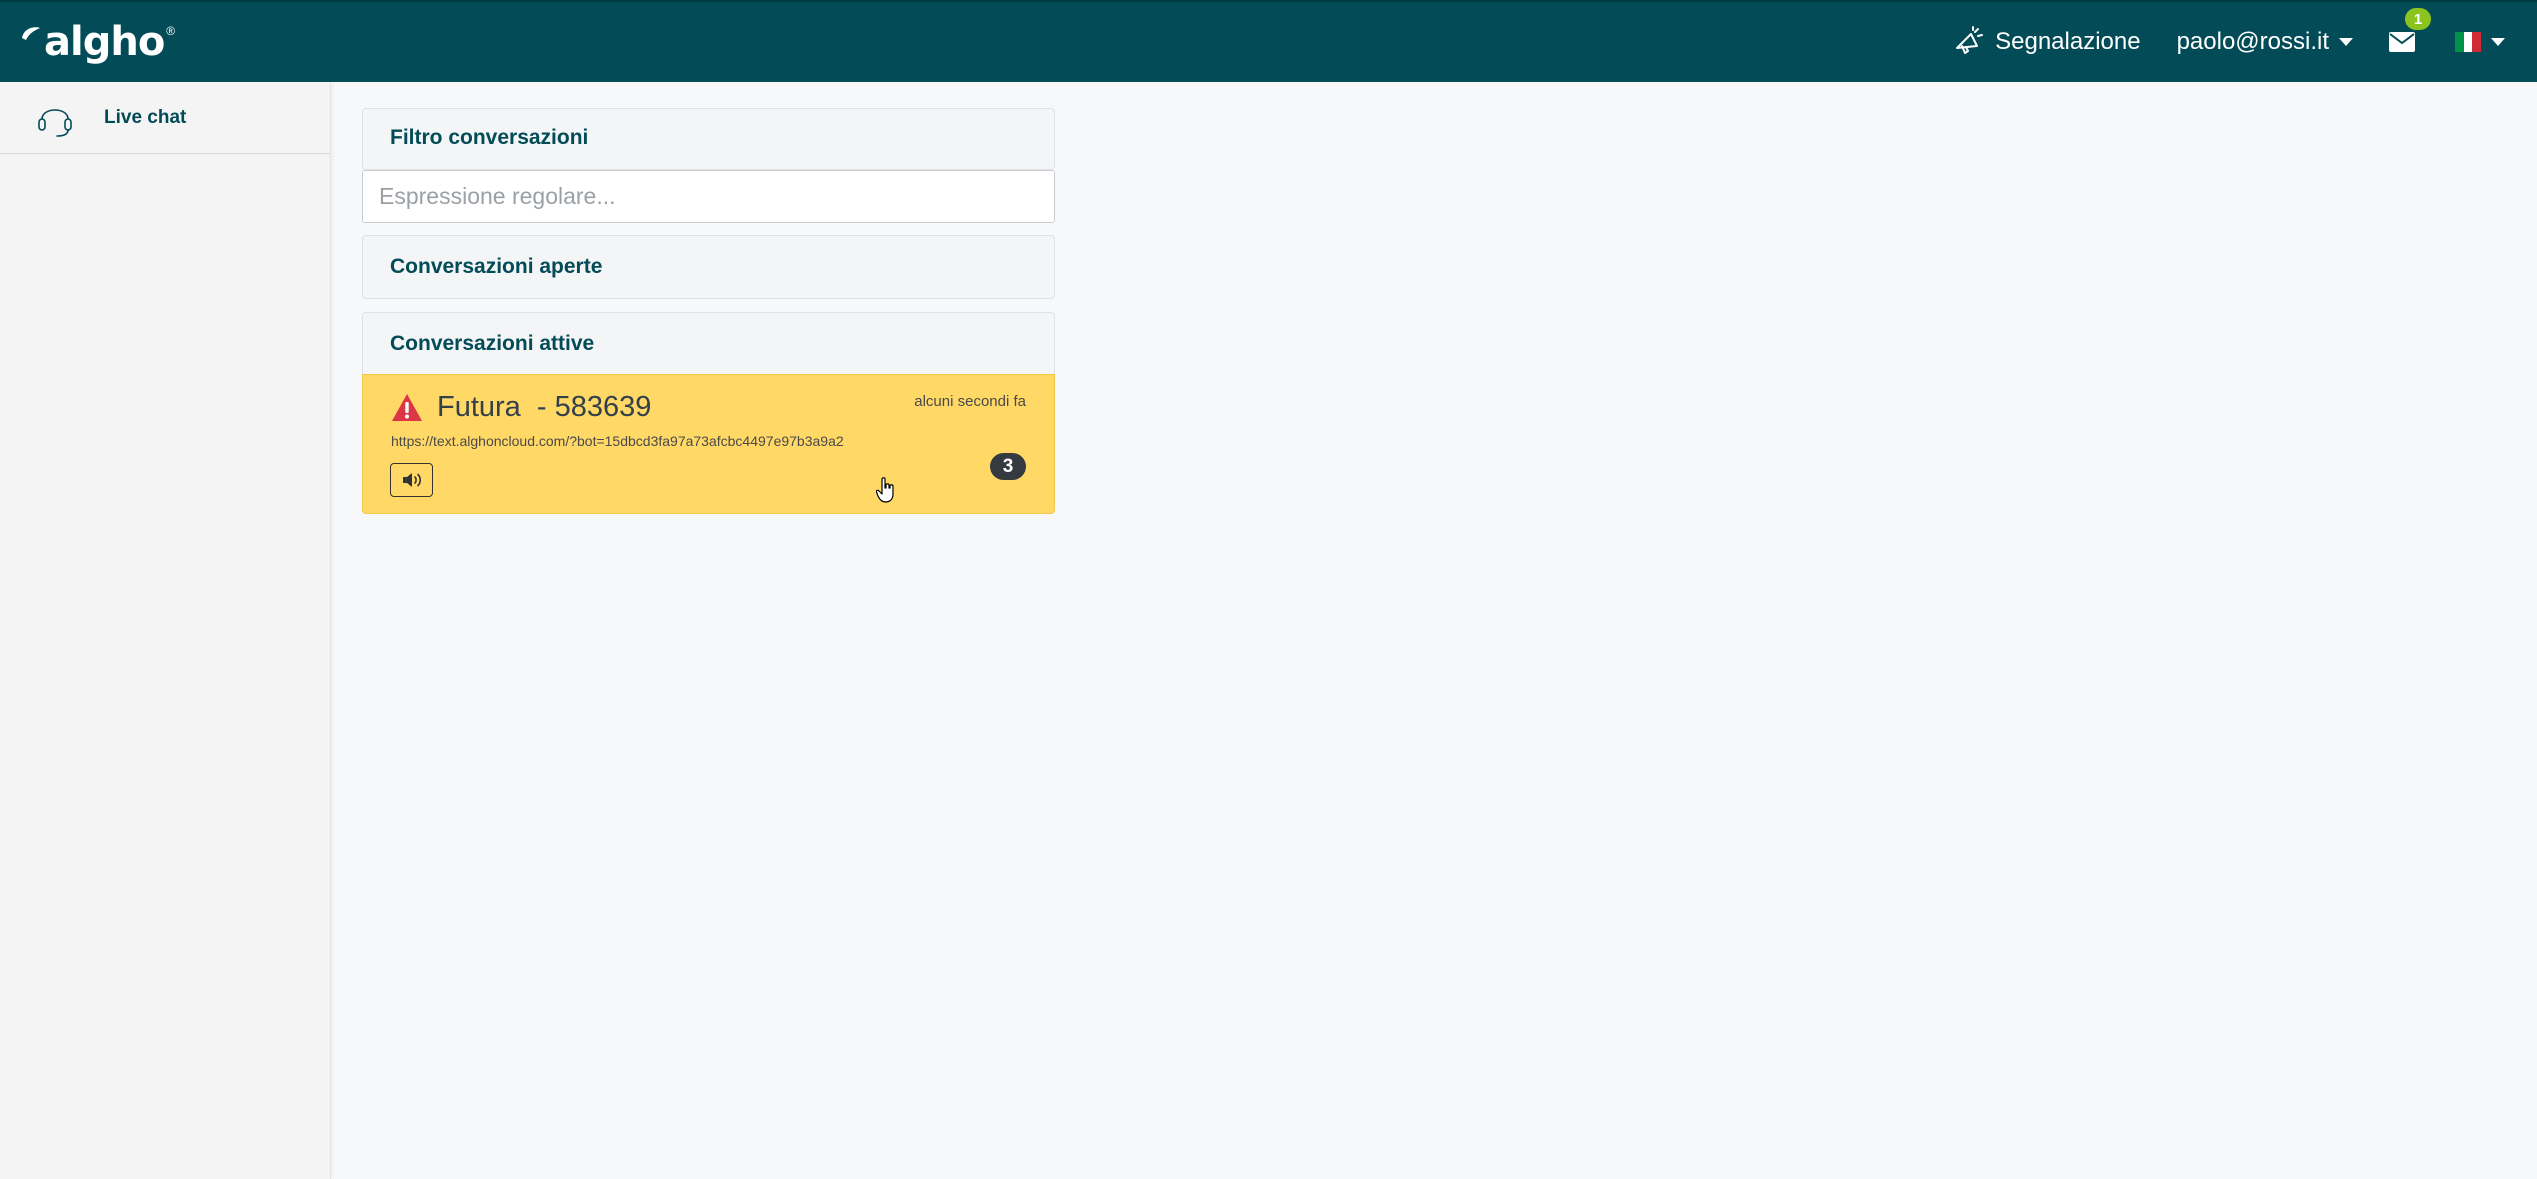 The image size is (2537, 1179). I want to click on conversation-timestamp: alcuni secondi fa, so click(970, 401).